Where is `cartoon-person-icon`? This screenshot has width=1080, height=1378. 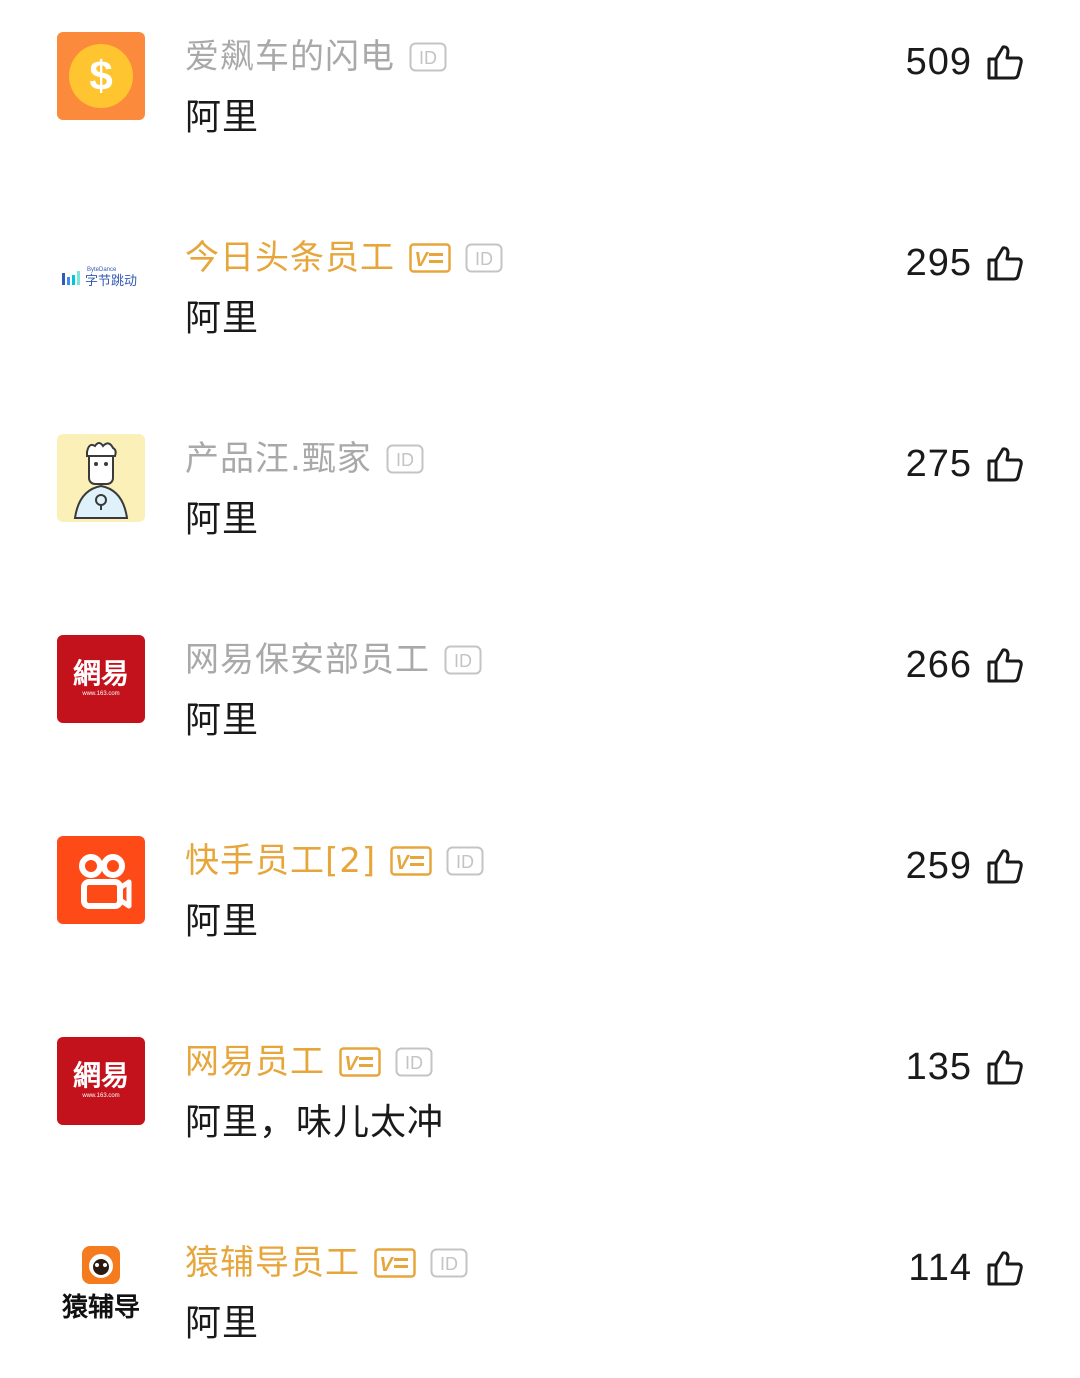 cartoon-person-icon is located at coordinates (101, 478).